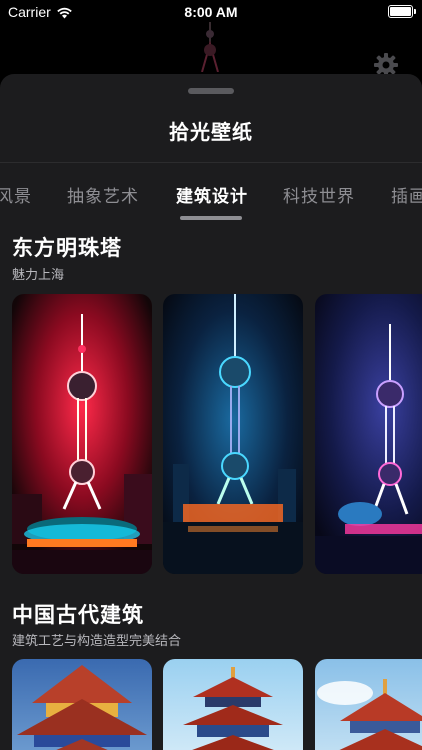 The width and height of the screenshot is (422, 750). I want to click on sheet-title: 拾光壁纸, so click(211, 132).